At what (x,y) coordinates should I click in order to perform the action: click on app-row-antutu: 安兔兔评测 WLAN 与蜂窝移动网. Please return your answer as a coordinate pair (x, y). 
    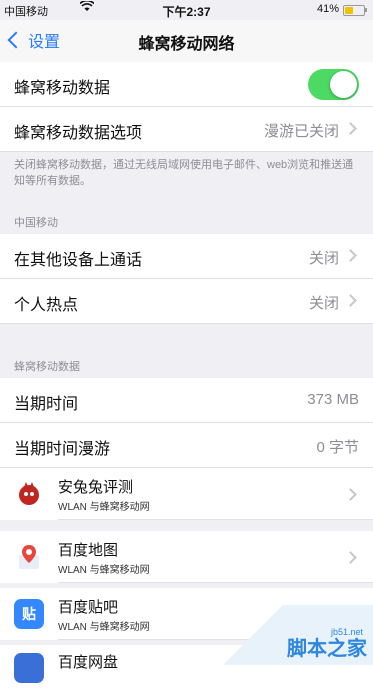
    Looking at the image, I should click on (186, 494).